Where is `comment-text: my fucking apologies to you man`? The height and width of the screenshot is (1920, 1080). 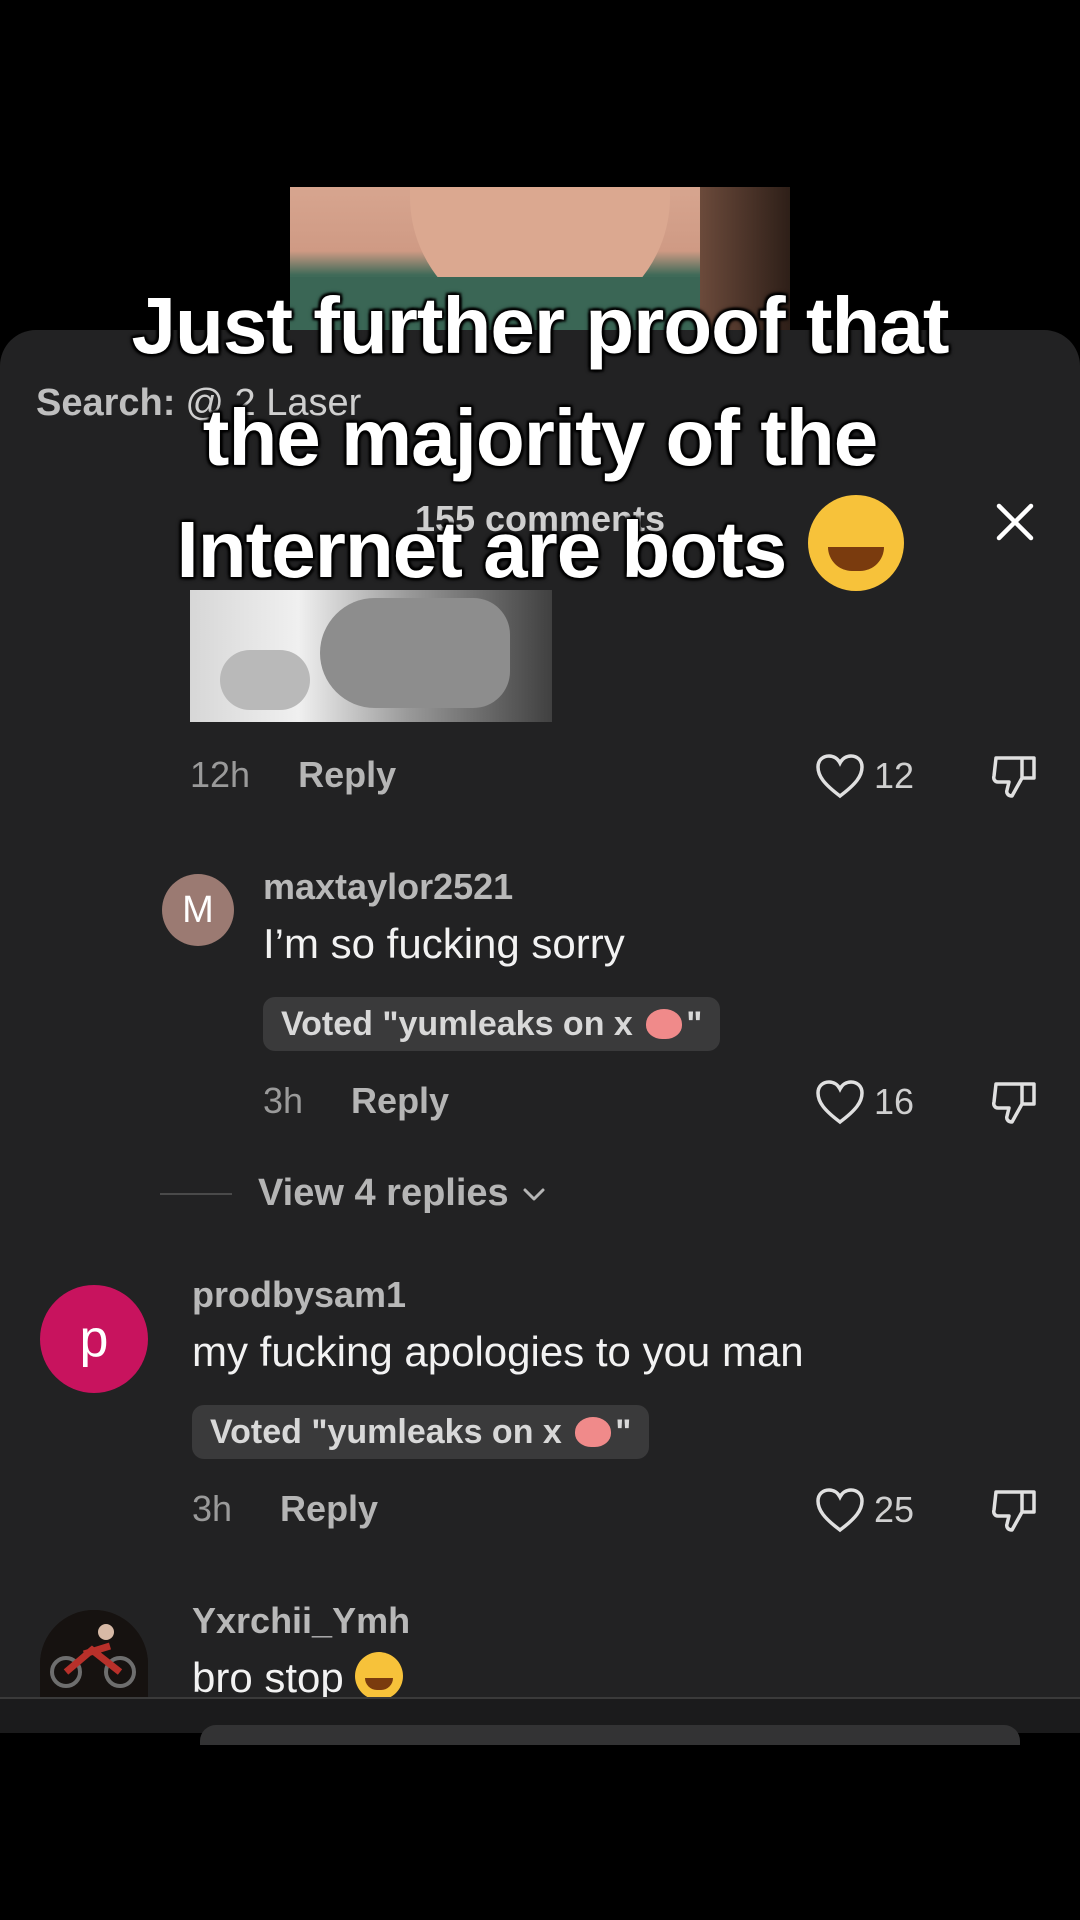
comment-text: my fucking apologies to you man is located at coordinates (498, 1351).